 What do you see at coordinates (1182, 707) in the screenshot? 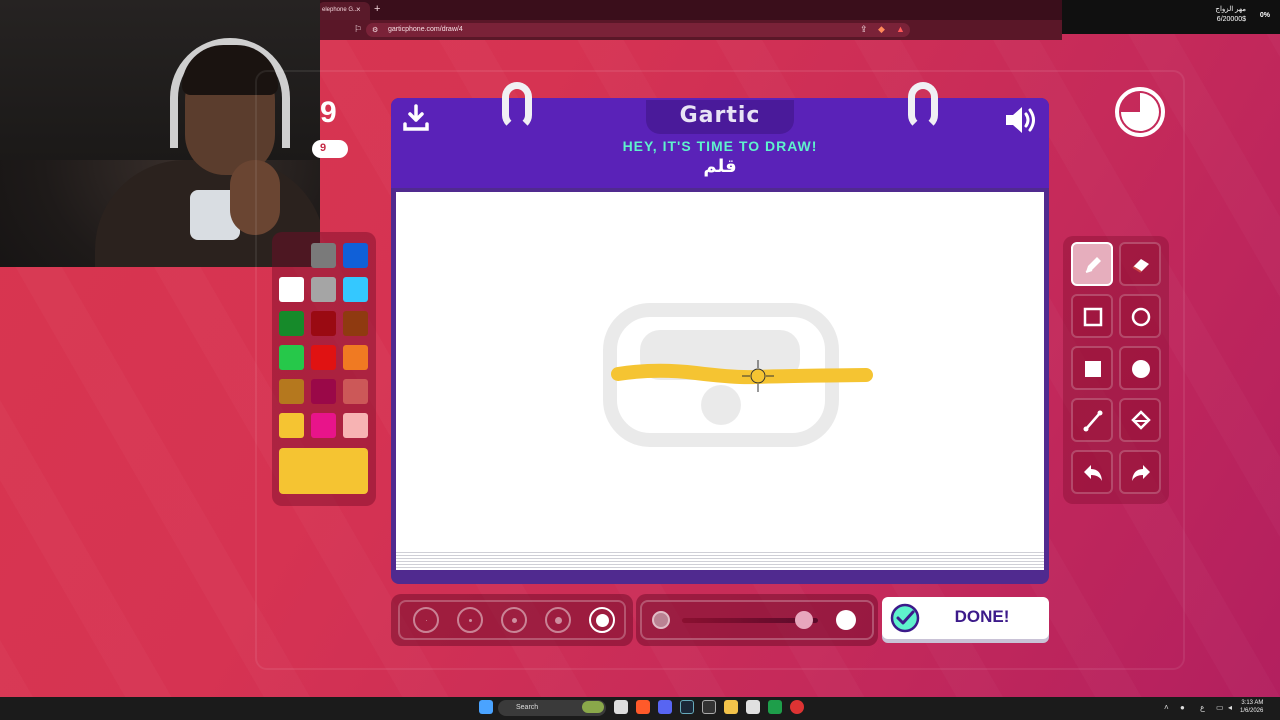
I see `mic-icon: ●` at bounding box center [1182, 707].